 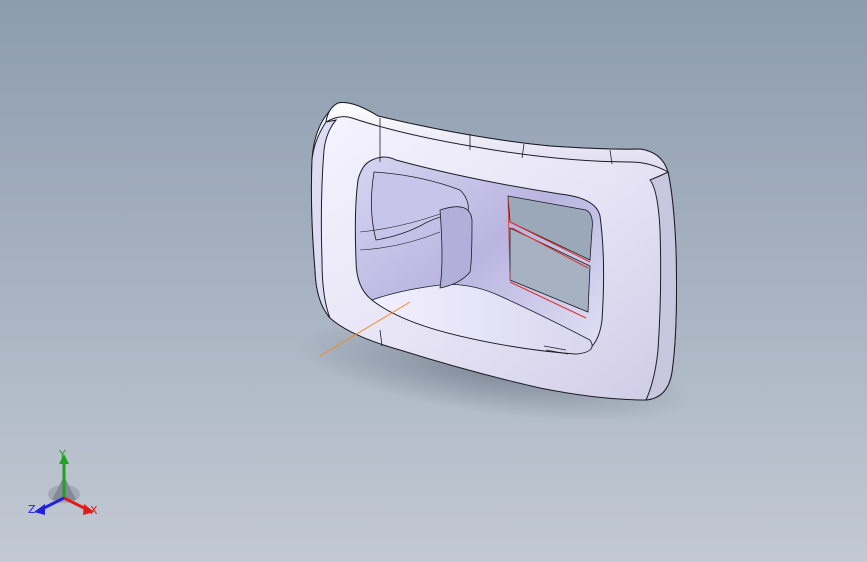 I want to click on view-triad: Y X Z, so click(x=66, y=486).